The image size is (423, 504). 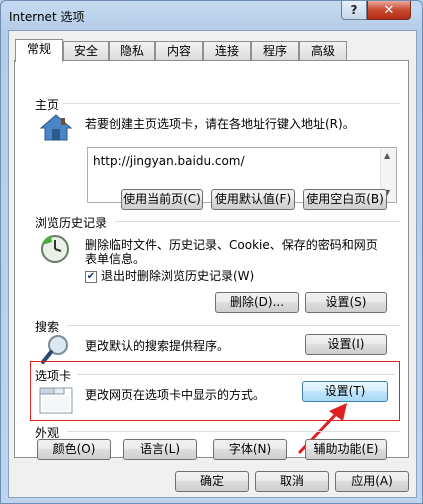 What do you see at coordinates (253, 199) in the screenshot?
I see `use-default-button: 使用默认值(F)` at bounding box center [253, 199].